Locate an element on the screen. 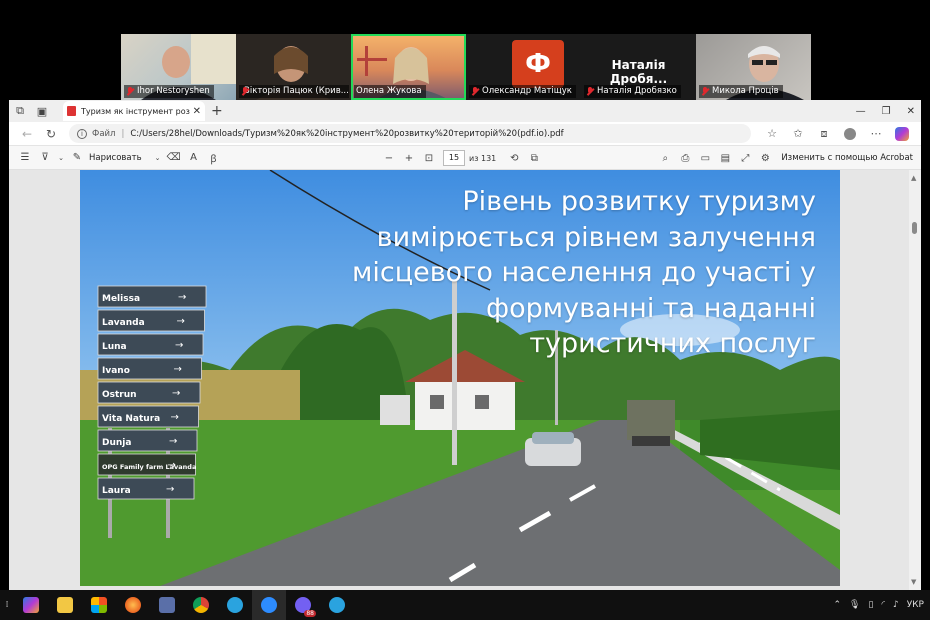 The width and height of the screenshot is (930, 620). sign-entry: Laura is located at coordinates (116, 491).